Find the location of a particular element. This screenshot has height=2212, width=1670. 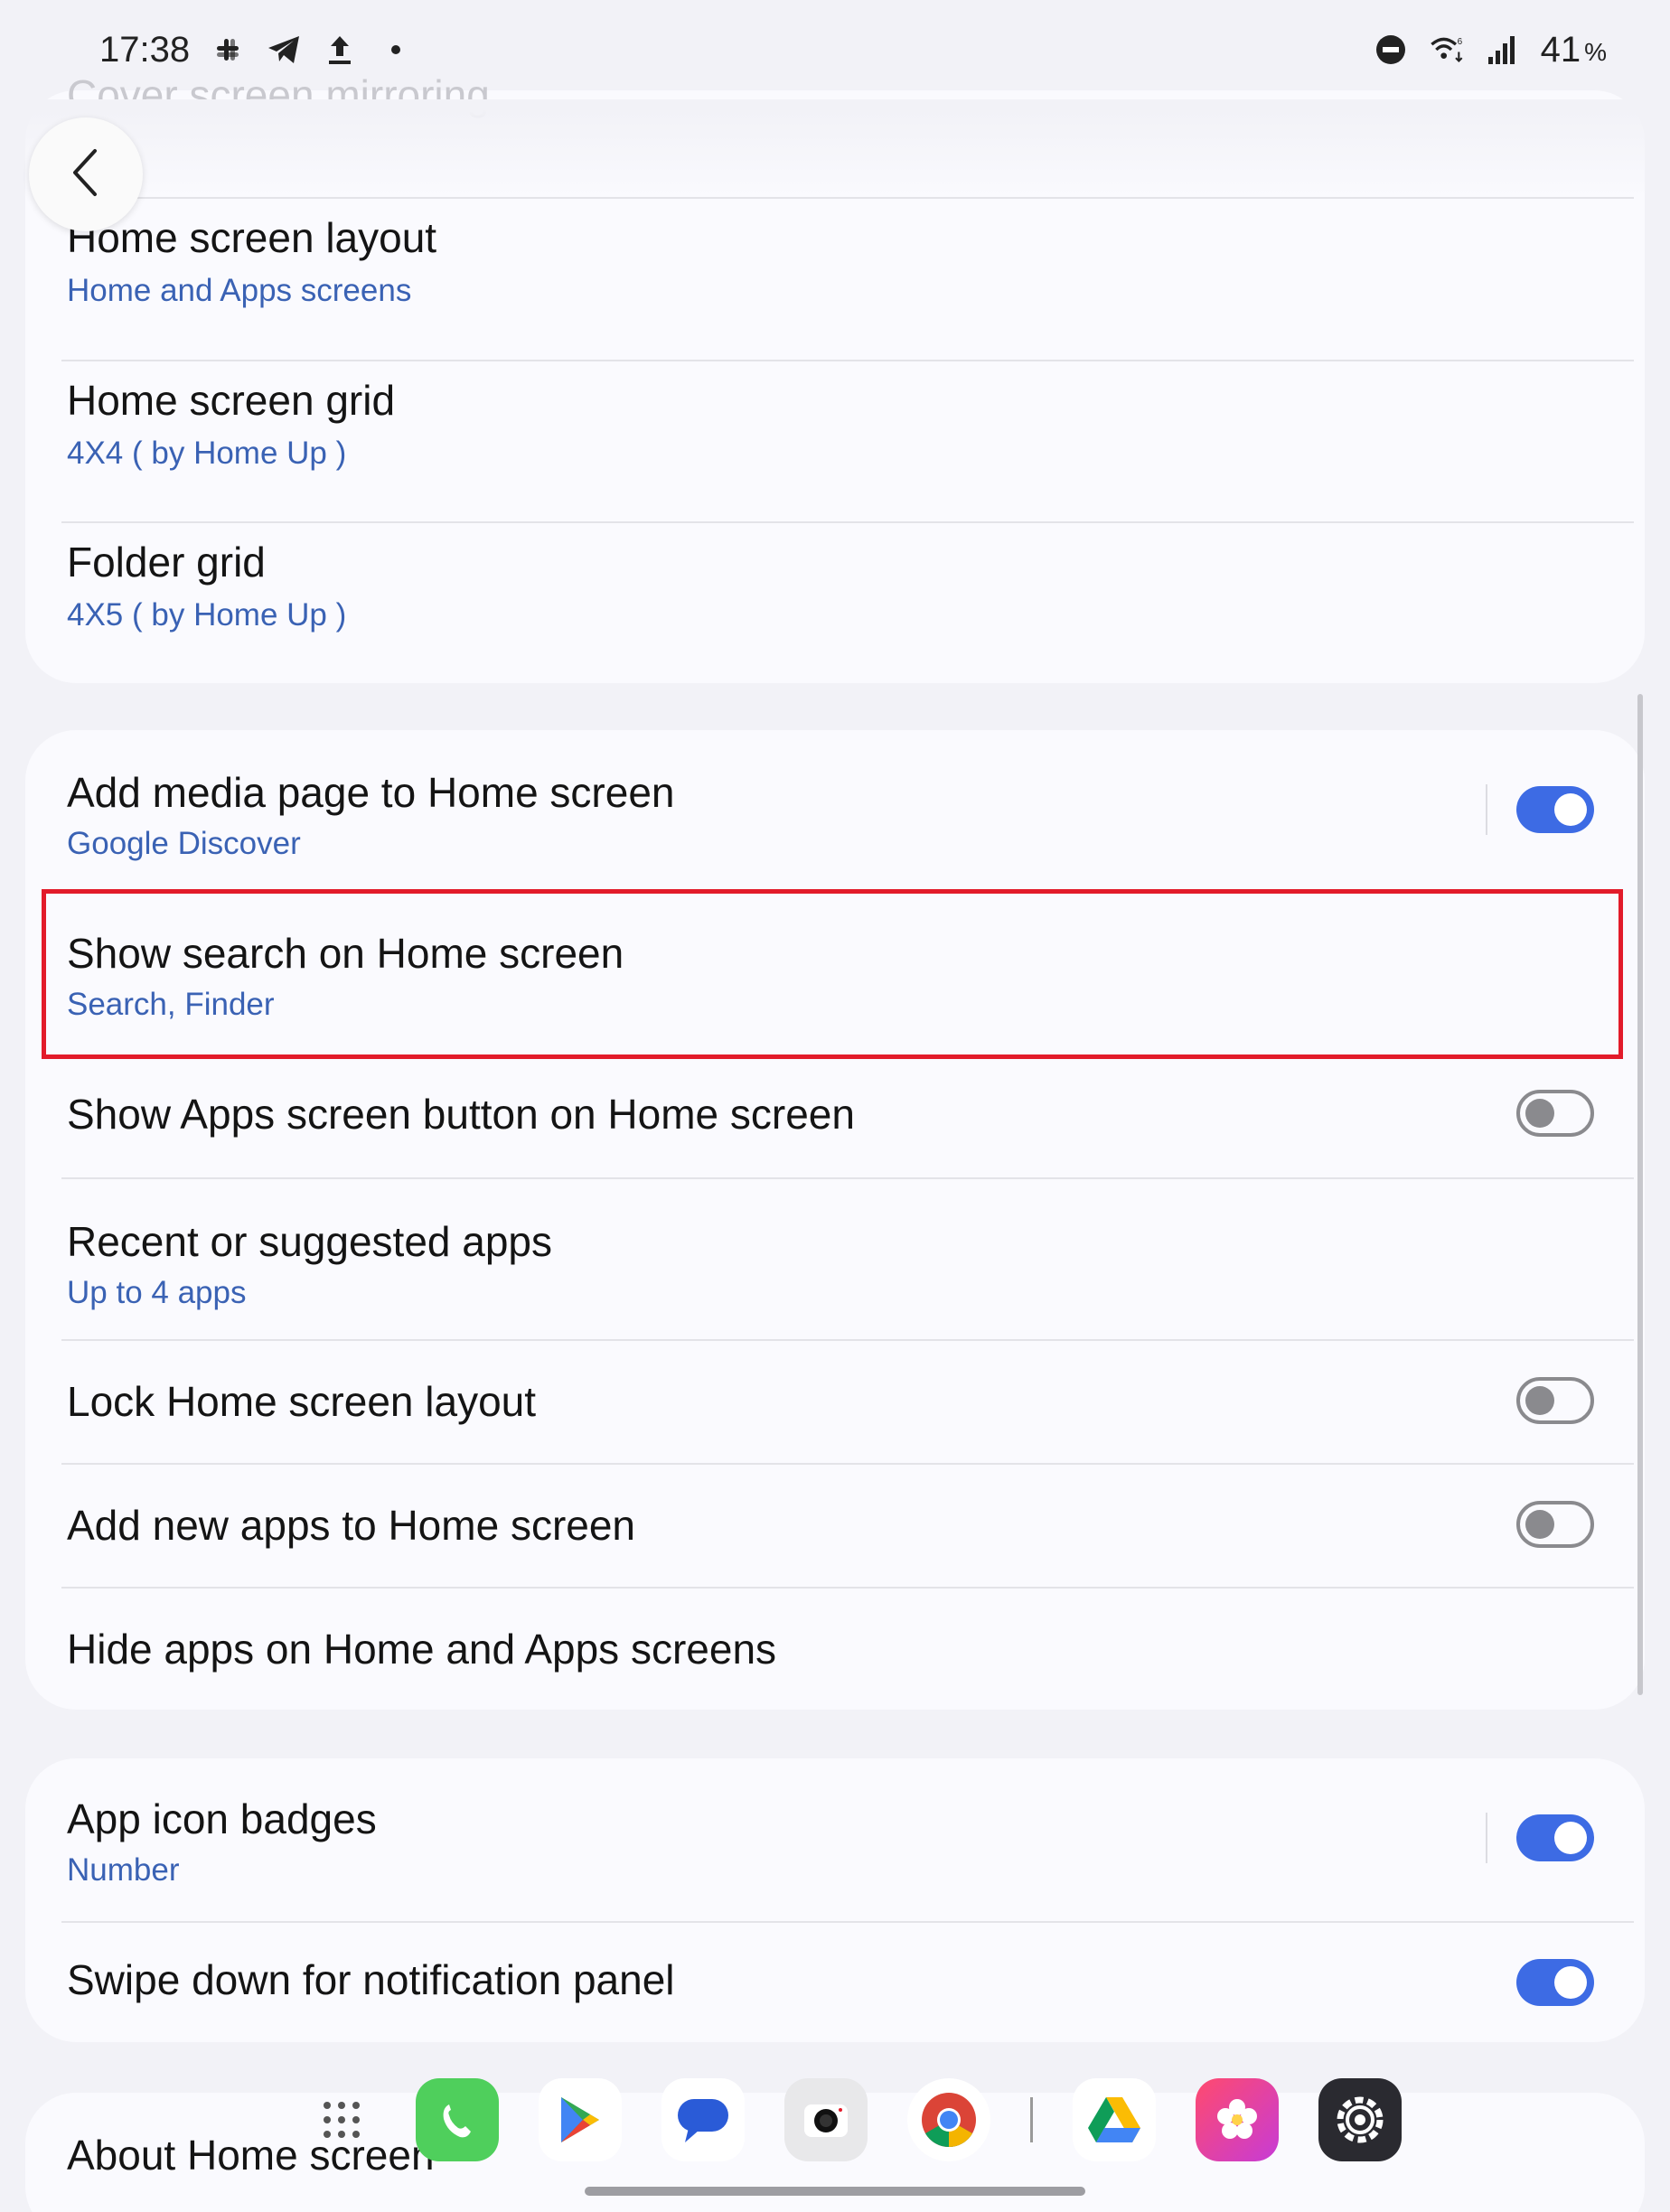

row-home-screen-grid: Home screen grid 4X4 ( by Home Up ) is located at coordinates (835, 441).